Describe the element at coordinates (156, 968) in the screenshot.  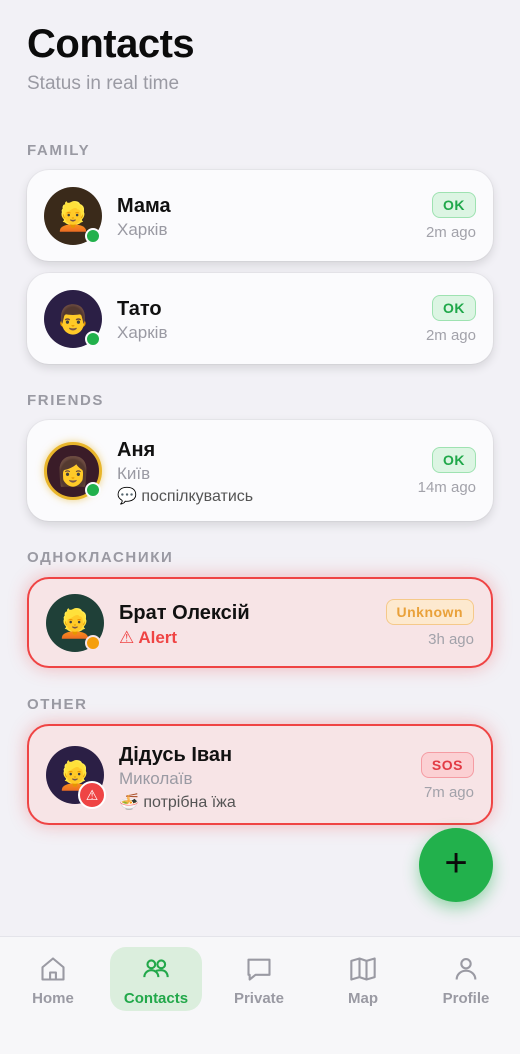
I see `contacts-icon` at that location.